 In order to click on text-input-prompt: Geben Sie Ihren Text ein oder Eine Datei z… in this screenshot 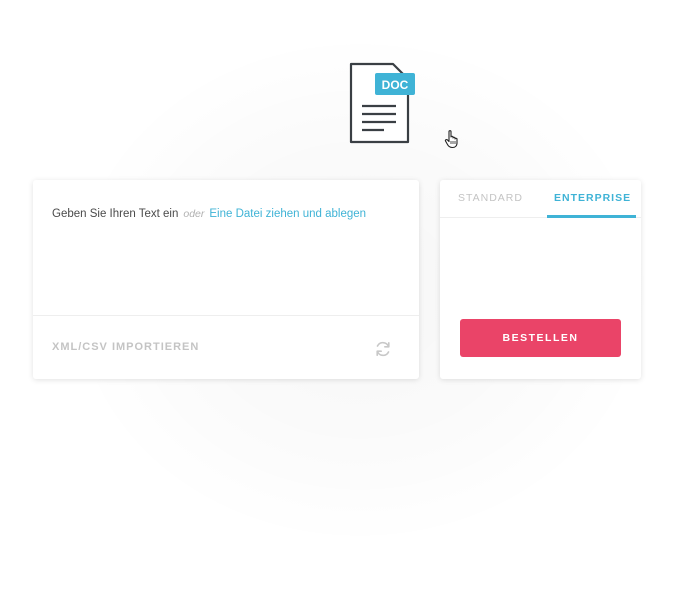, I will do `click(209, 214)`.